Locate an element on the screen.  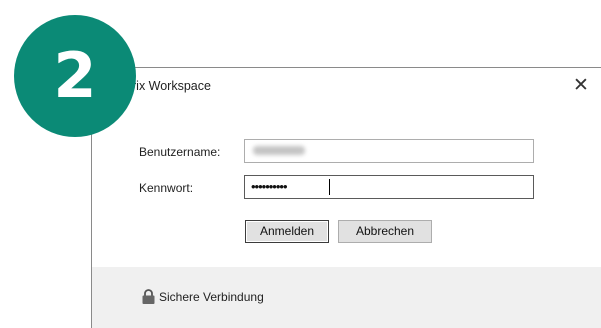
dialog-title: rix Workspace is located at coordinates (171, 86).